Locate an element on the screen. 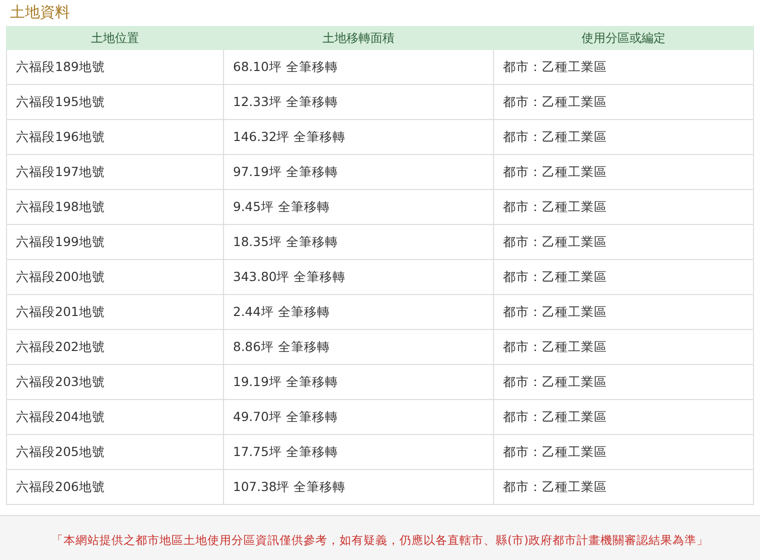 The image size is (760, 560). table-cell: 146.32坪 全筆移轉 is located at coordinates (359, 137).